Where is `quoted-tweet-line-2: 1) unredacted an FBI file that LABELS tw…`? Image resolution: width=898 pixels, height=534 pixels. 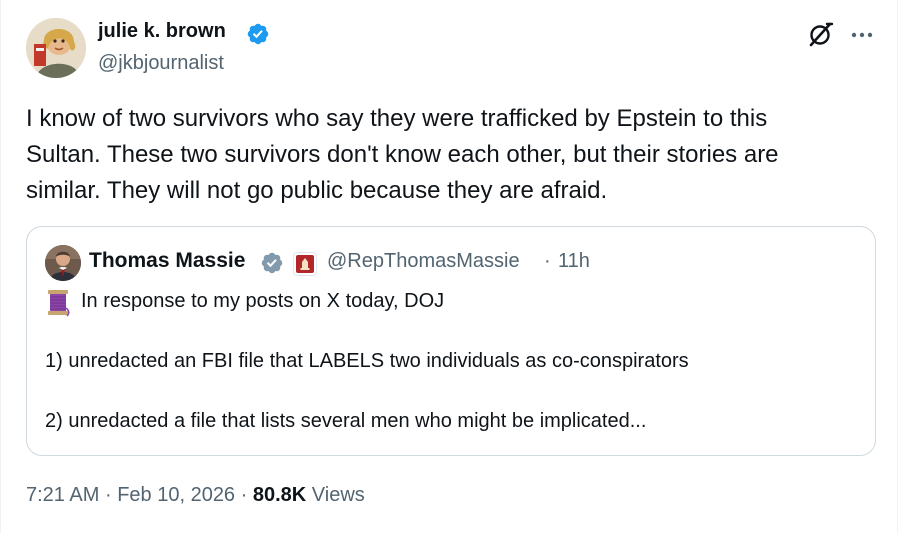 quoted-tweet-line-2: 1) unredacted an FBI file that LABELS tw… is located at coordinates (367, 361).